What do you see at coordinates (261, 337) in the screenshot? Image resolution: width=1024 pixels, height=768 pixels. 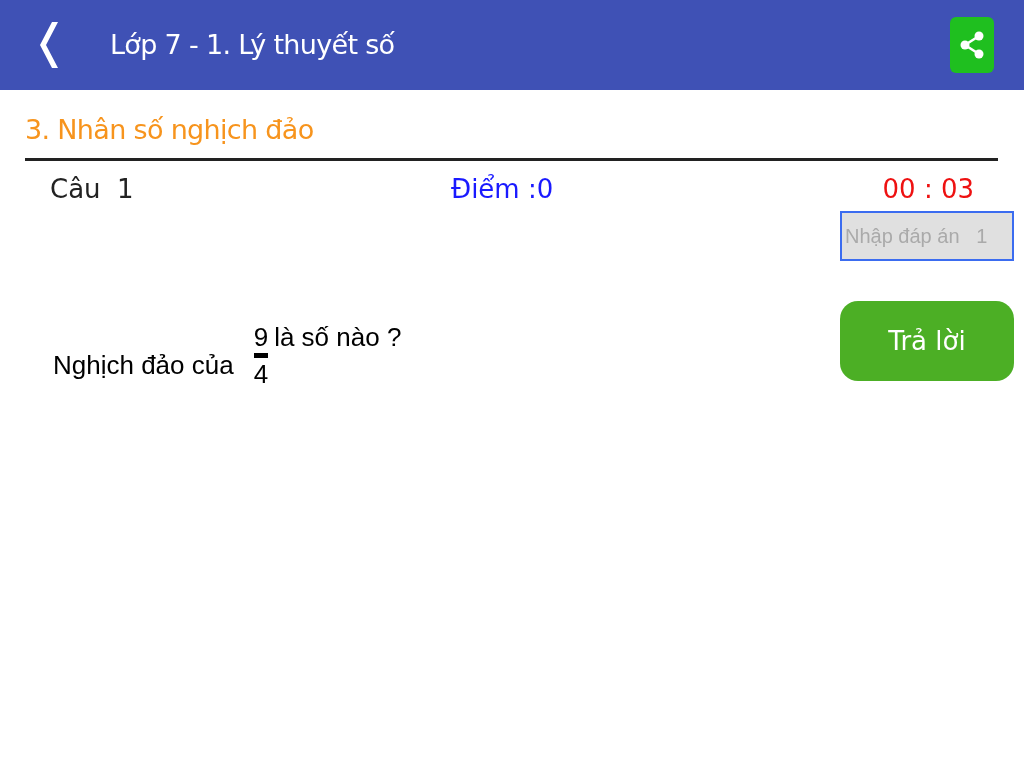 I see `fraction-numerator: 9` at bounding box center [261, 337].